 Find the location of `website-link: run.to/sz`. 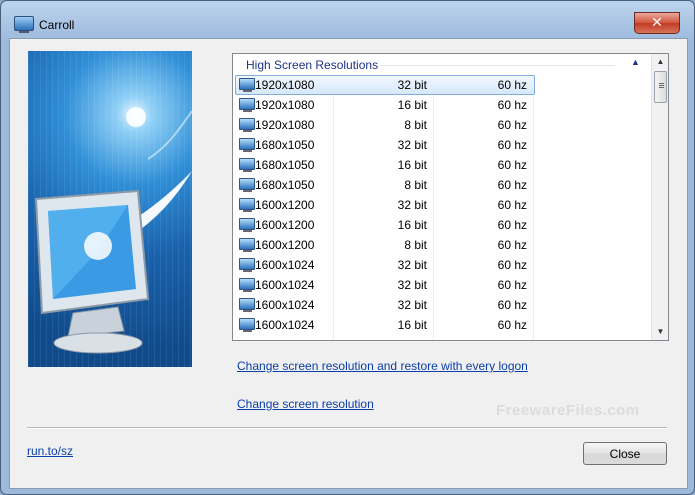

website-link: run.to/sz is located at coordinates (50, 451).